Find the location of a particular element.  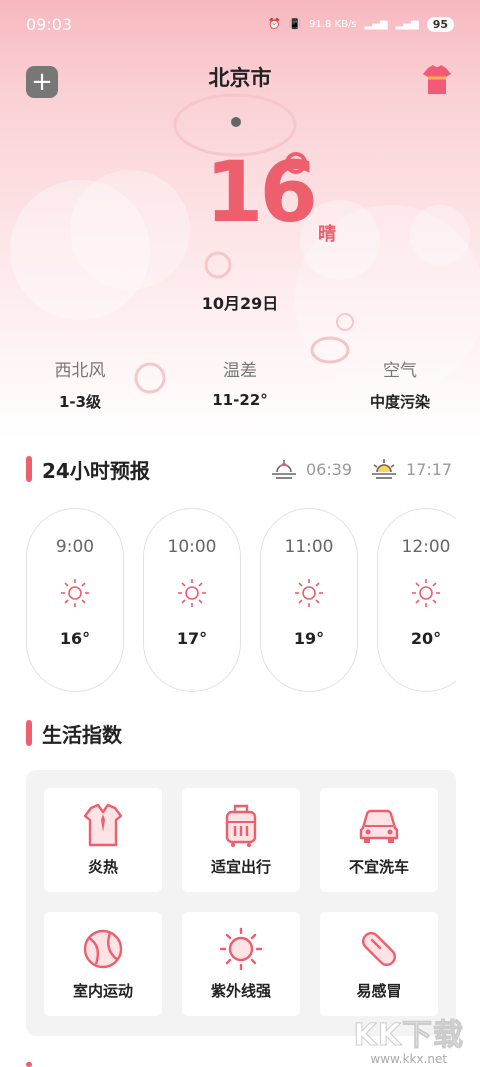

life-card-label: 适宜出行 is located at coordinates (240, 867).